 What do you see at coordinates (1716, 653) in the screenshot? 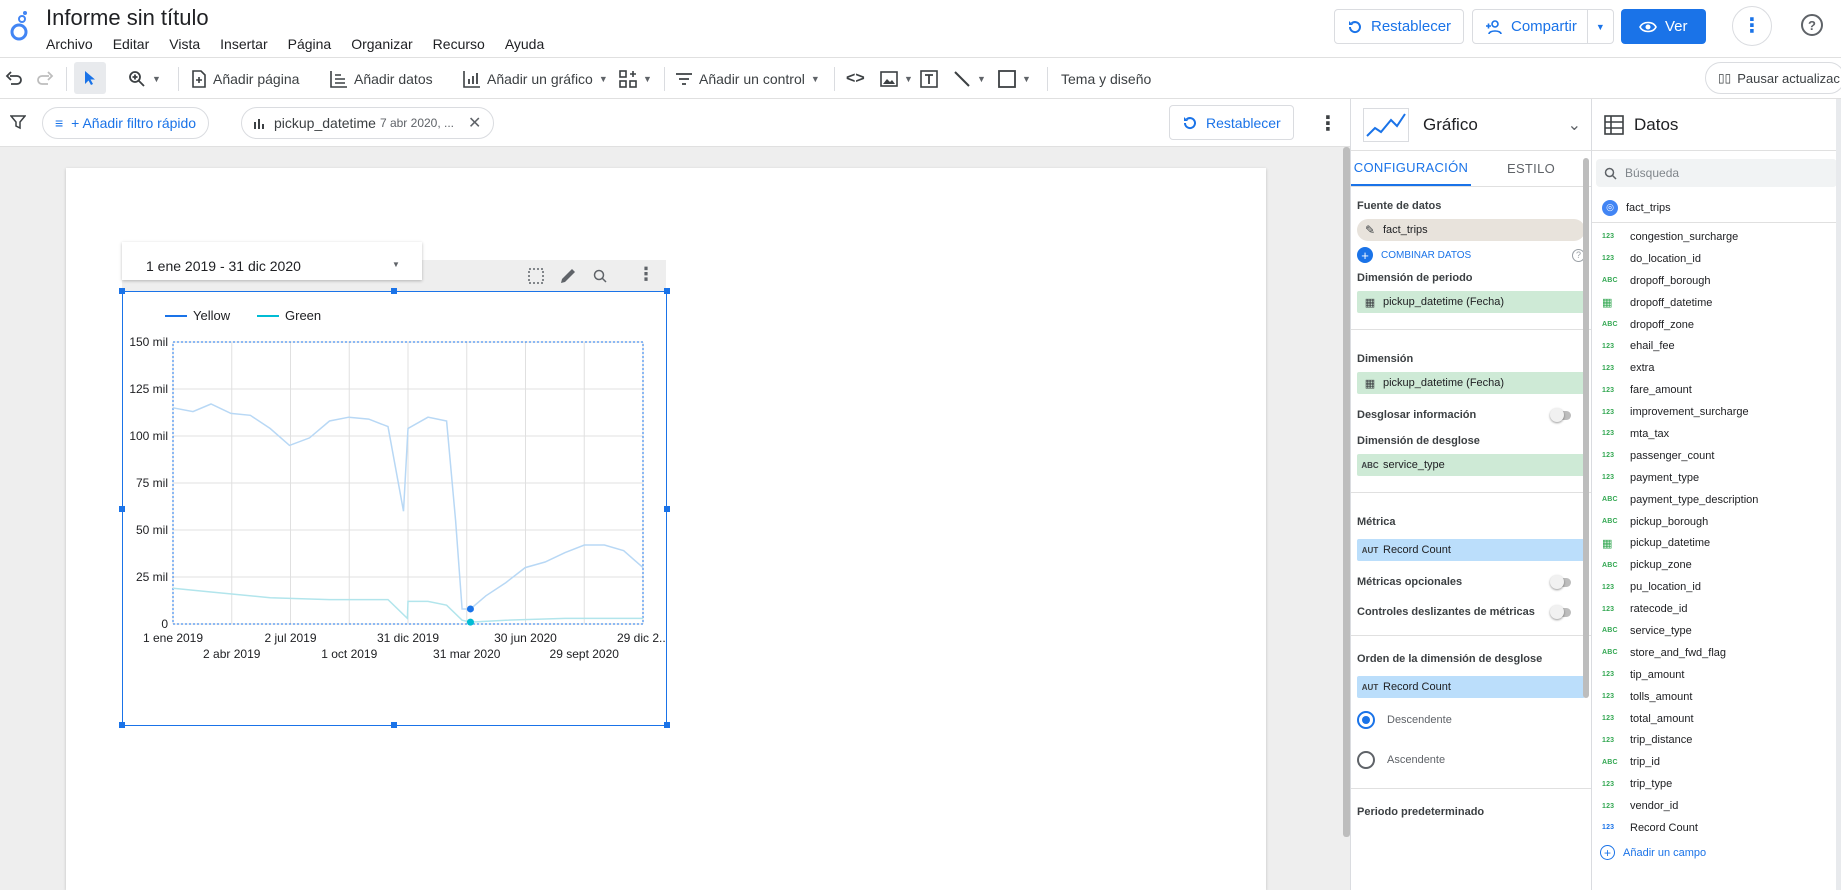
I see `field-item: ABC store_and_fwd_flag` at bounding box center [1716, 653].